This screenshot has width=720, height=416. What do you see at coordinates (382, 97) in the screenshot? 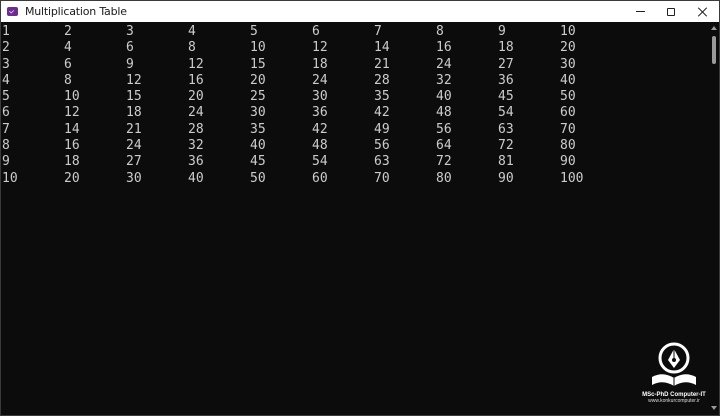
I see `table-cell: 35` at bounding box center [382, 97].